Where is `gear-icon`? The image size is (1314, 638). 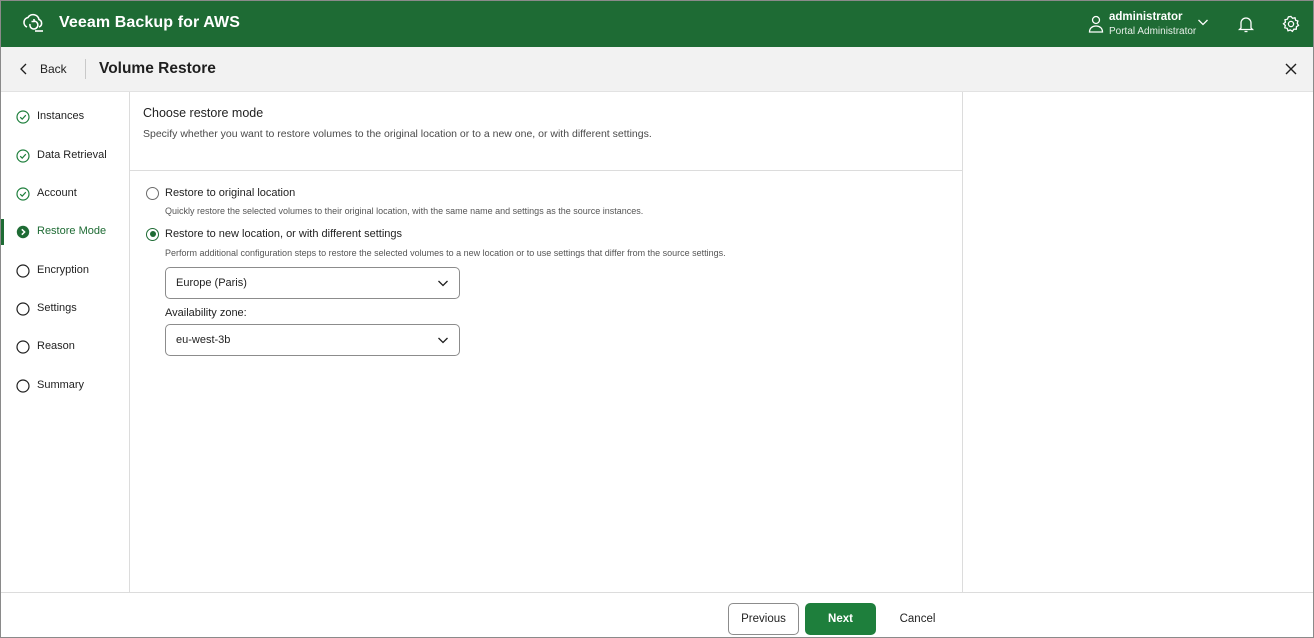
gear-icon is located at coordinates (1291, 24).